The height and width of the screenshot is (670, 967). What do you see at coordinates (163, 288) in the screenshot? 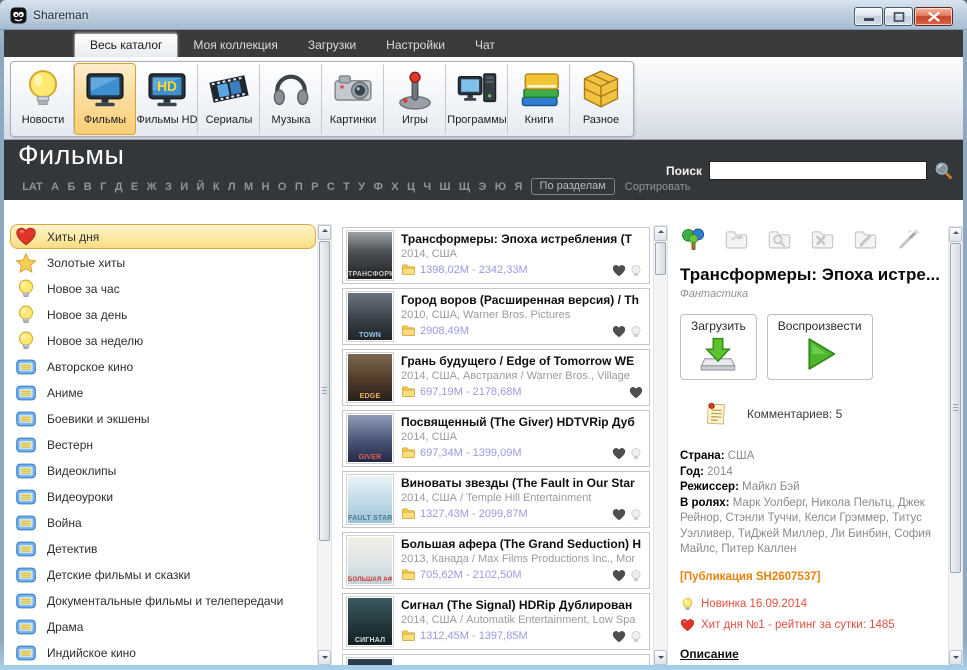
I see `sidebar-item: Новое за час` at bounding box center [163, 288].